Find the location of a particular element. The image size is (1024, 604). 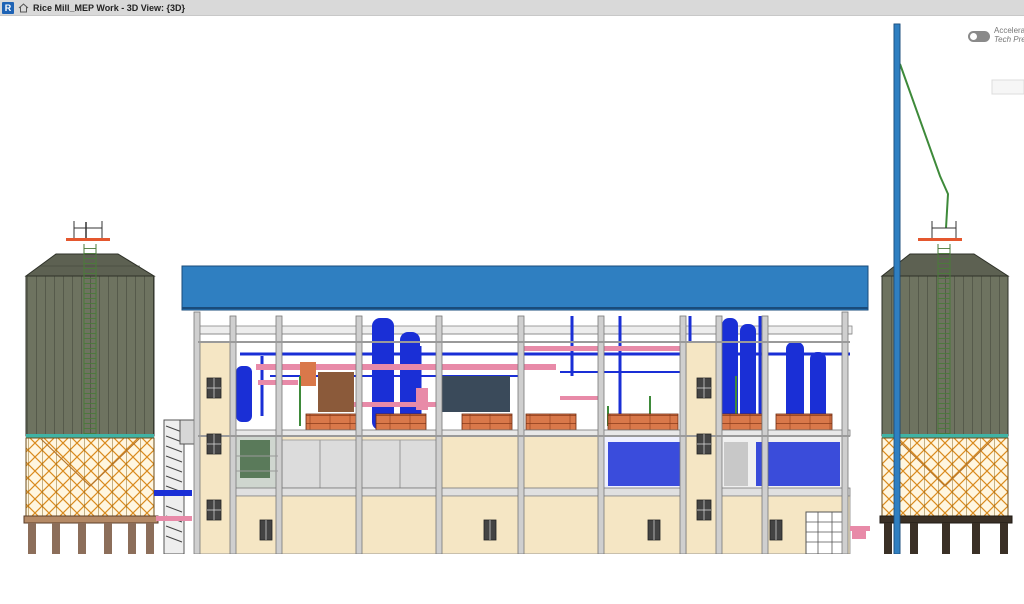

window-title: Rice Mill_MEP Work - 3D View: {3D} is located at coordinates (109, 7).